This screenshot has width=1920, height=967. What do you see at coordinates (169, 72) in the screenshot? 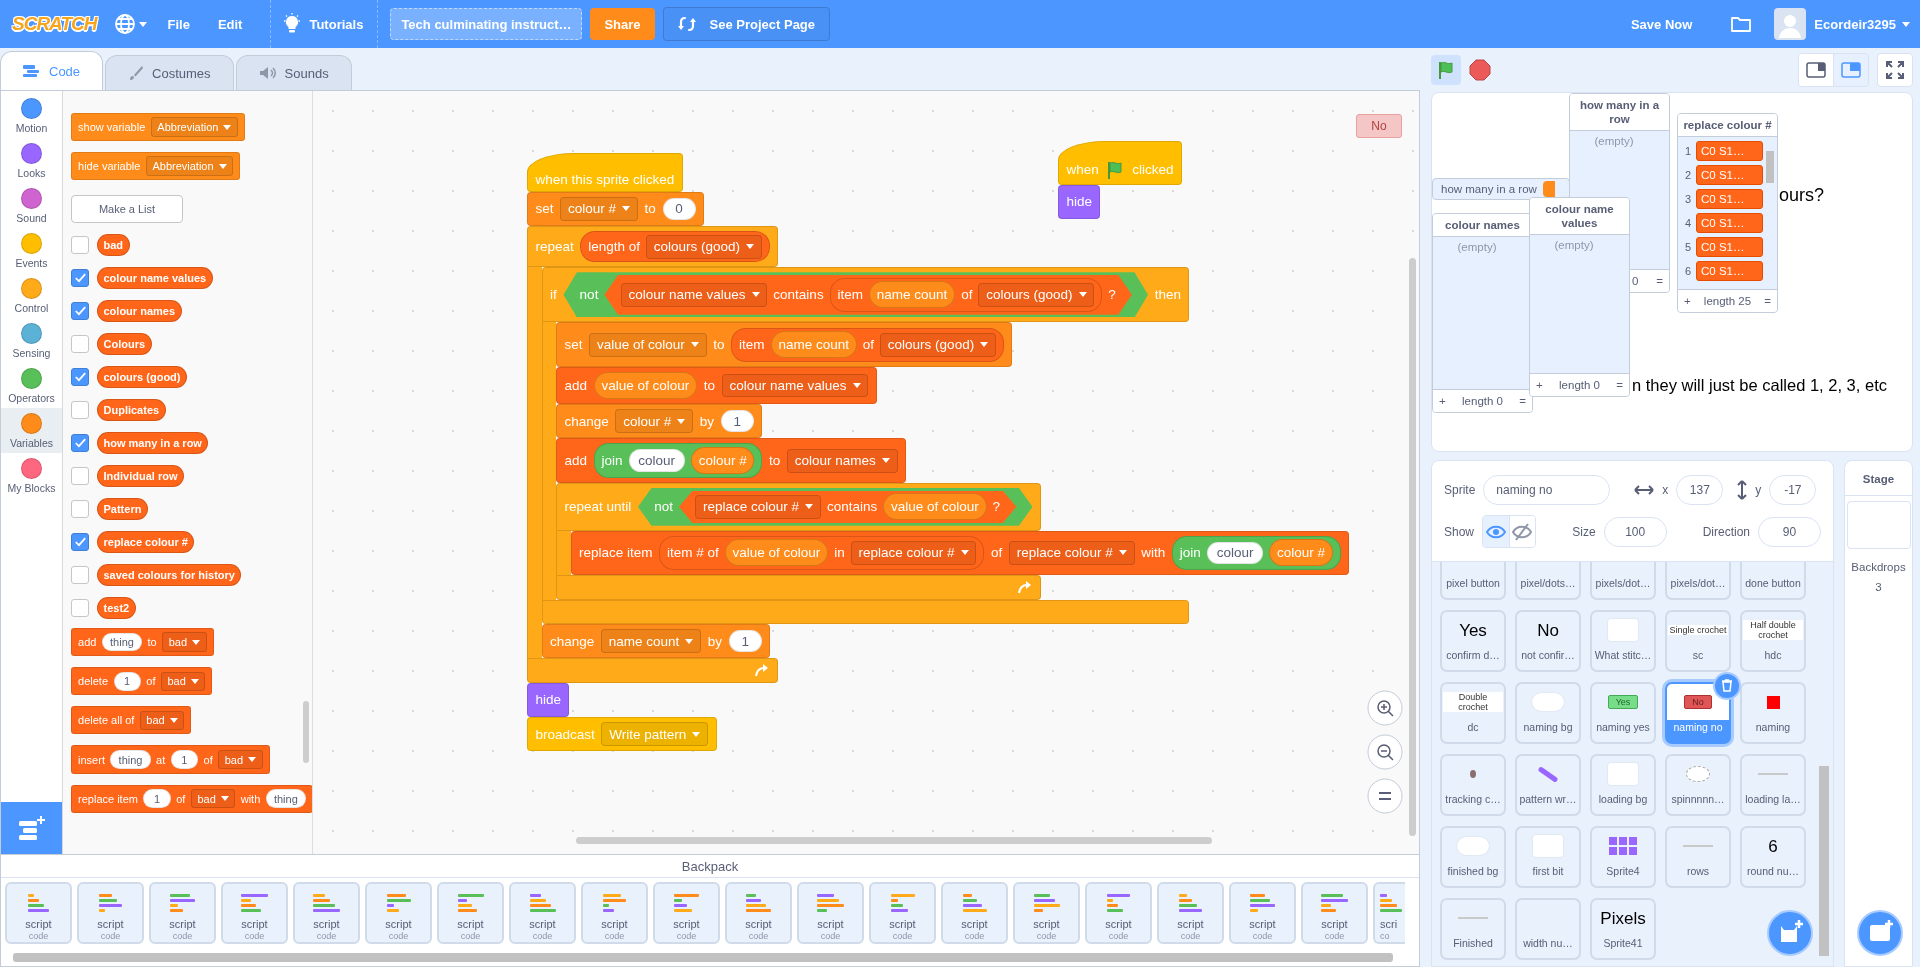
I see `editor-tab: Costumes` at bounding box center [169, 72].